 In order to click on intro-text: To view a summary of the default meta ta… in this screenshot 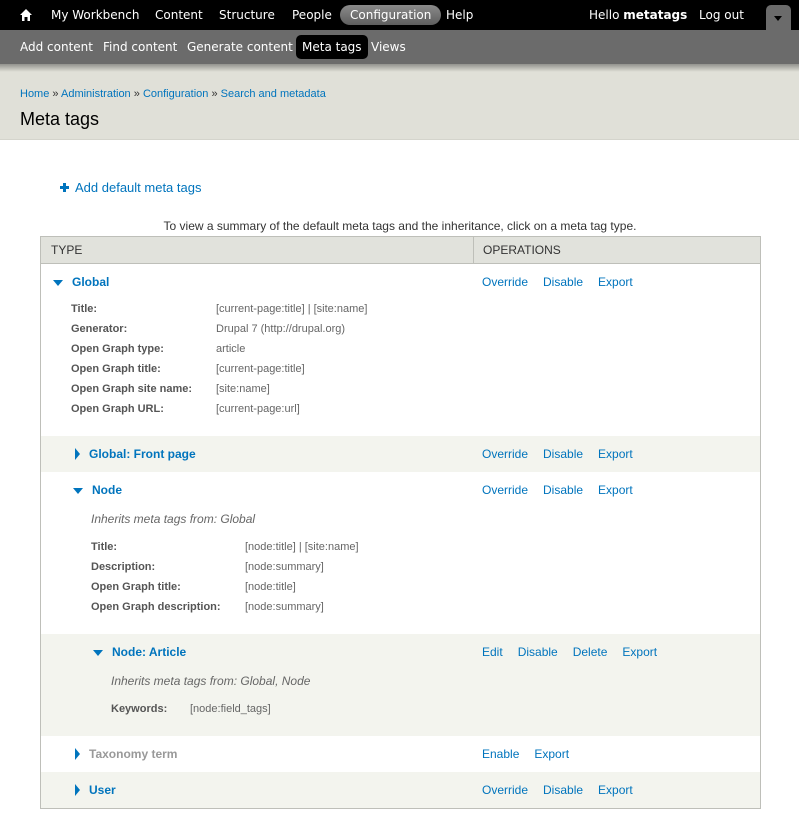, I will do `click(400, 226)`.